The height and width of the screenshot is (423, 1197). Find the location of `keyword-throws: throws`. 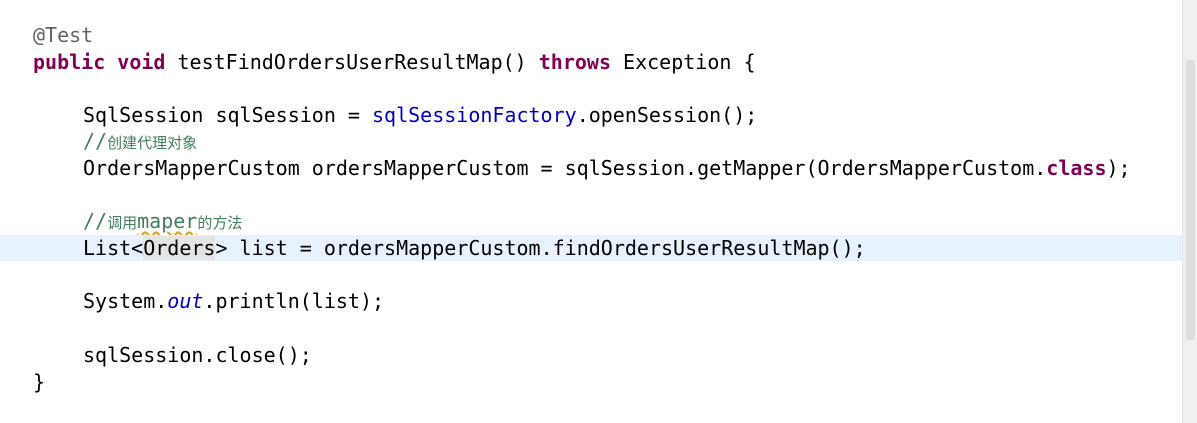

keyword-throws: throws is located at coordinates (574, 62).